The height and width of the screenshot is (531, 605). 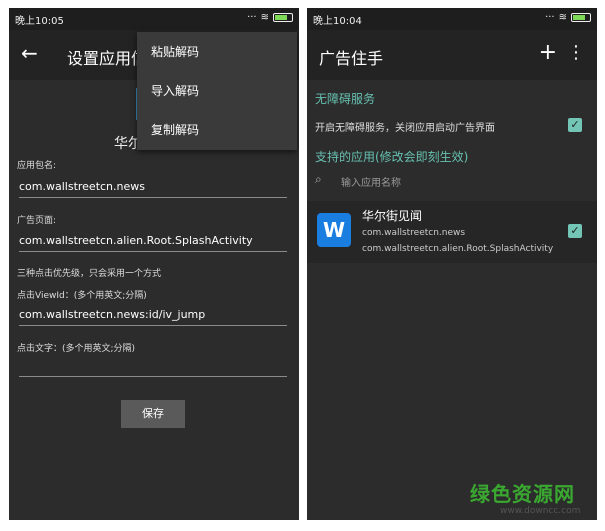 What do you see at coordinates (76, 349) in the screenshot?
I see `click-text-label: 点击文字：(多个用英文;分隔)` at bounding box center [76, 349].